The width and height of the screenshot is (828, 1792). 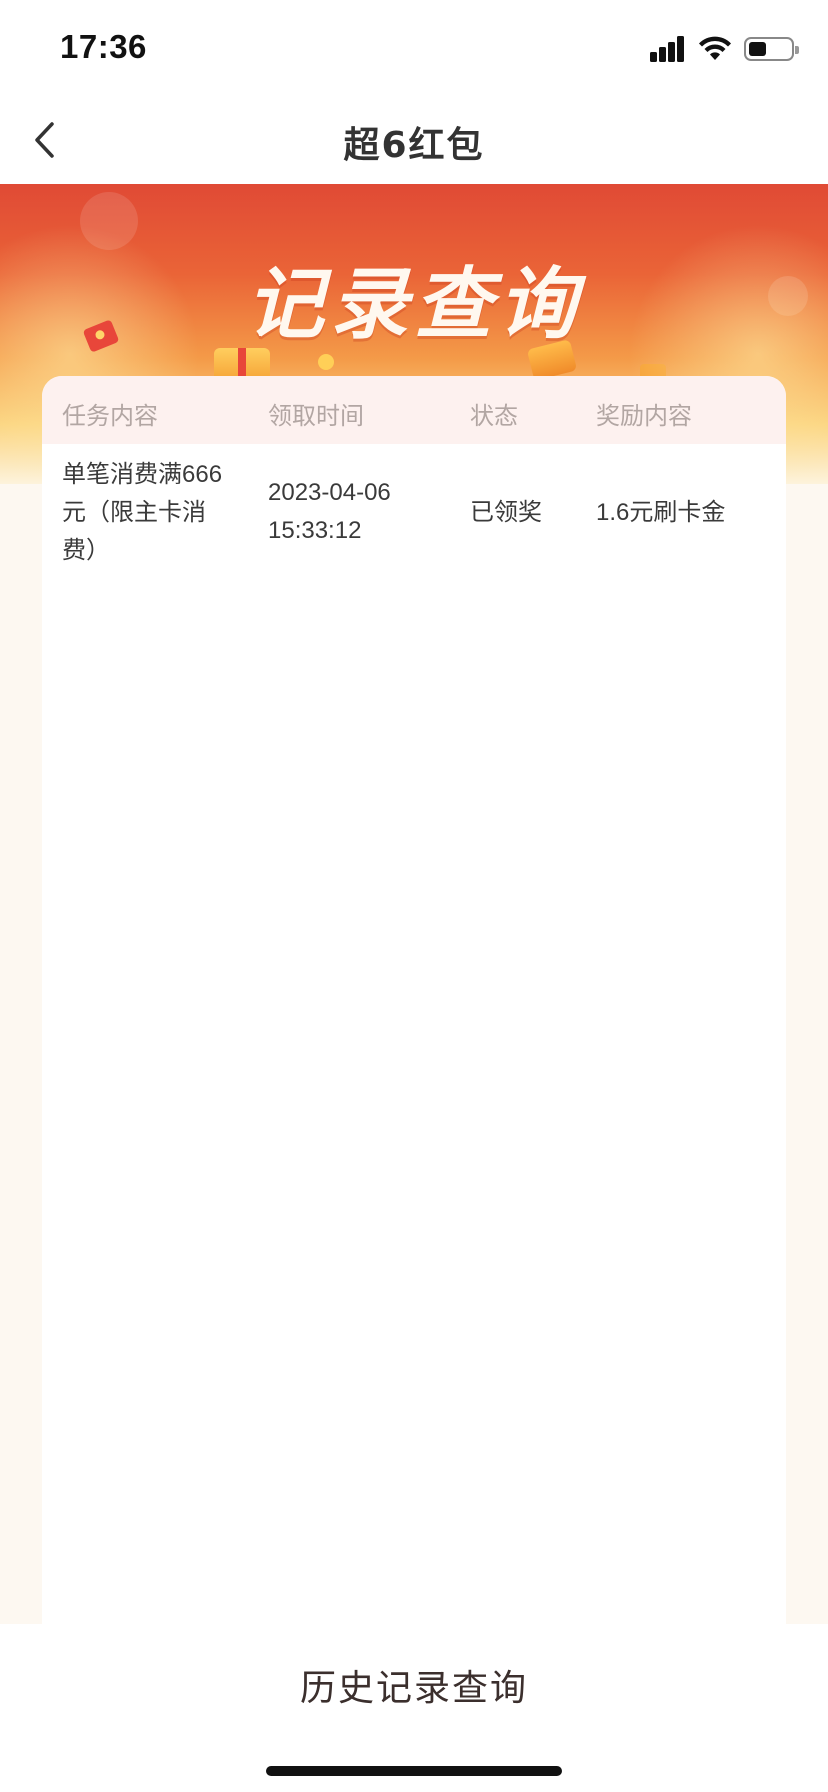 I want to click on page-title: 超6红包, so click(x=414, y=145).